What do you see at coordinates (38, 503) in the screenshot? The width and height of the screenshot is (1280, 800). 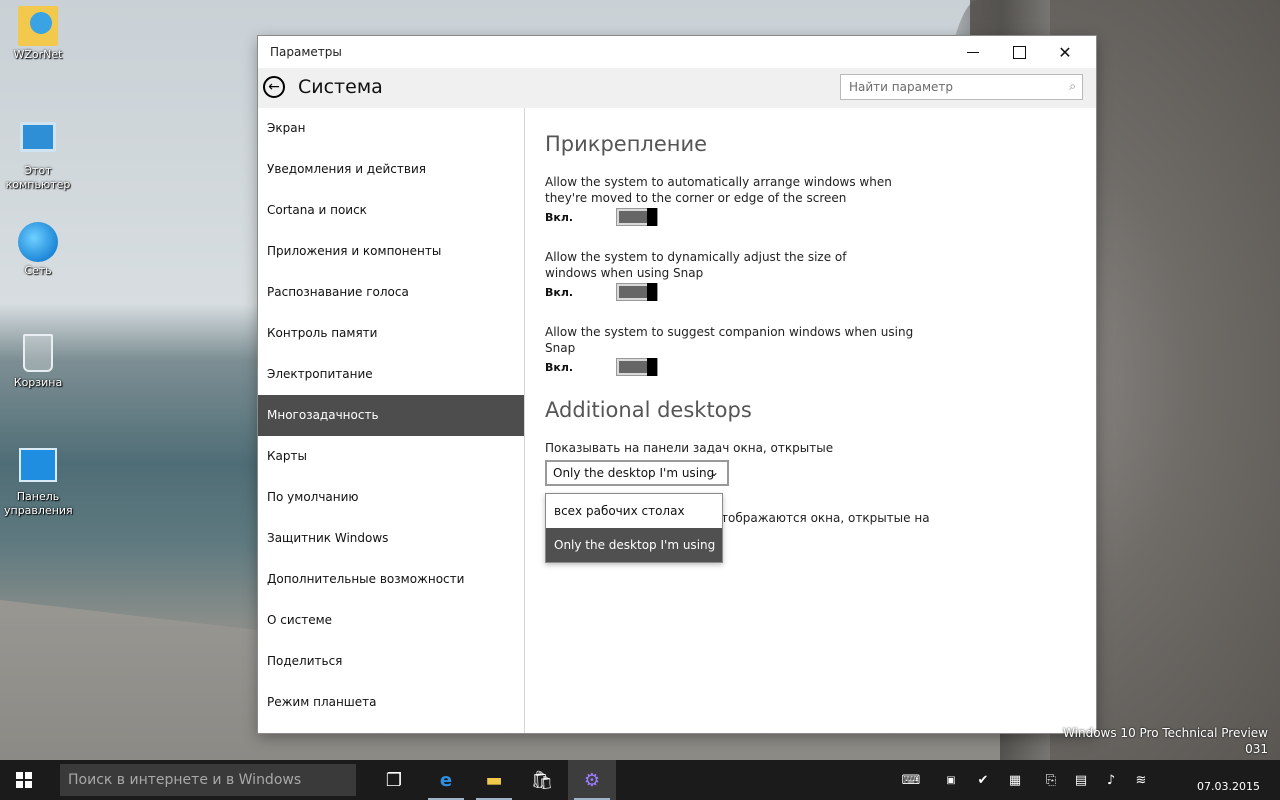 I see `desktop-icon-label: Панель управления` at bounding box center [38, 503].